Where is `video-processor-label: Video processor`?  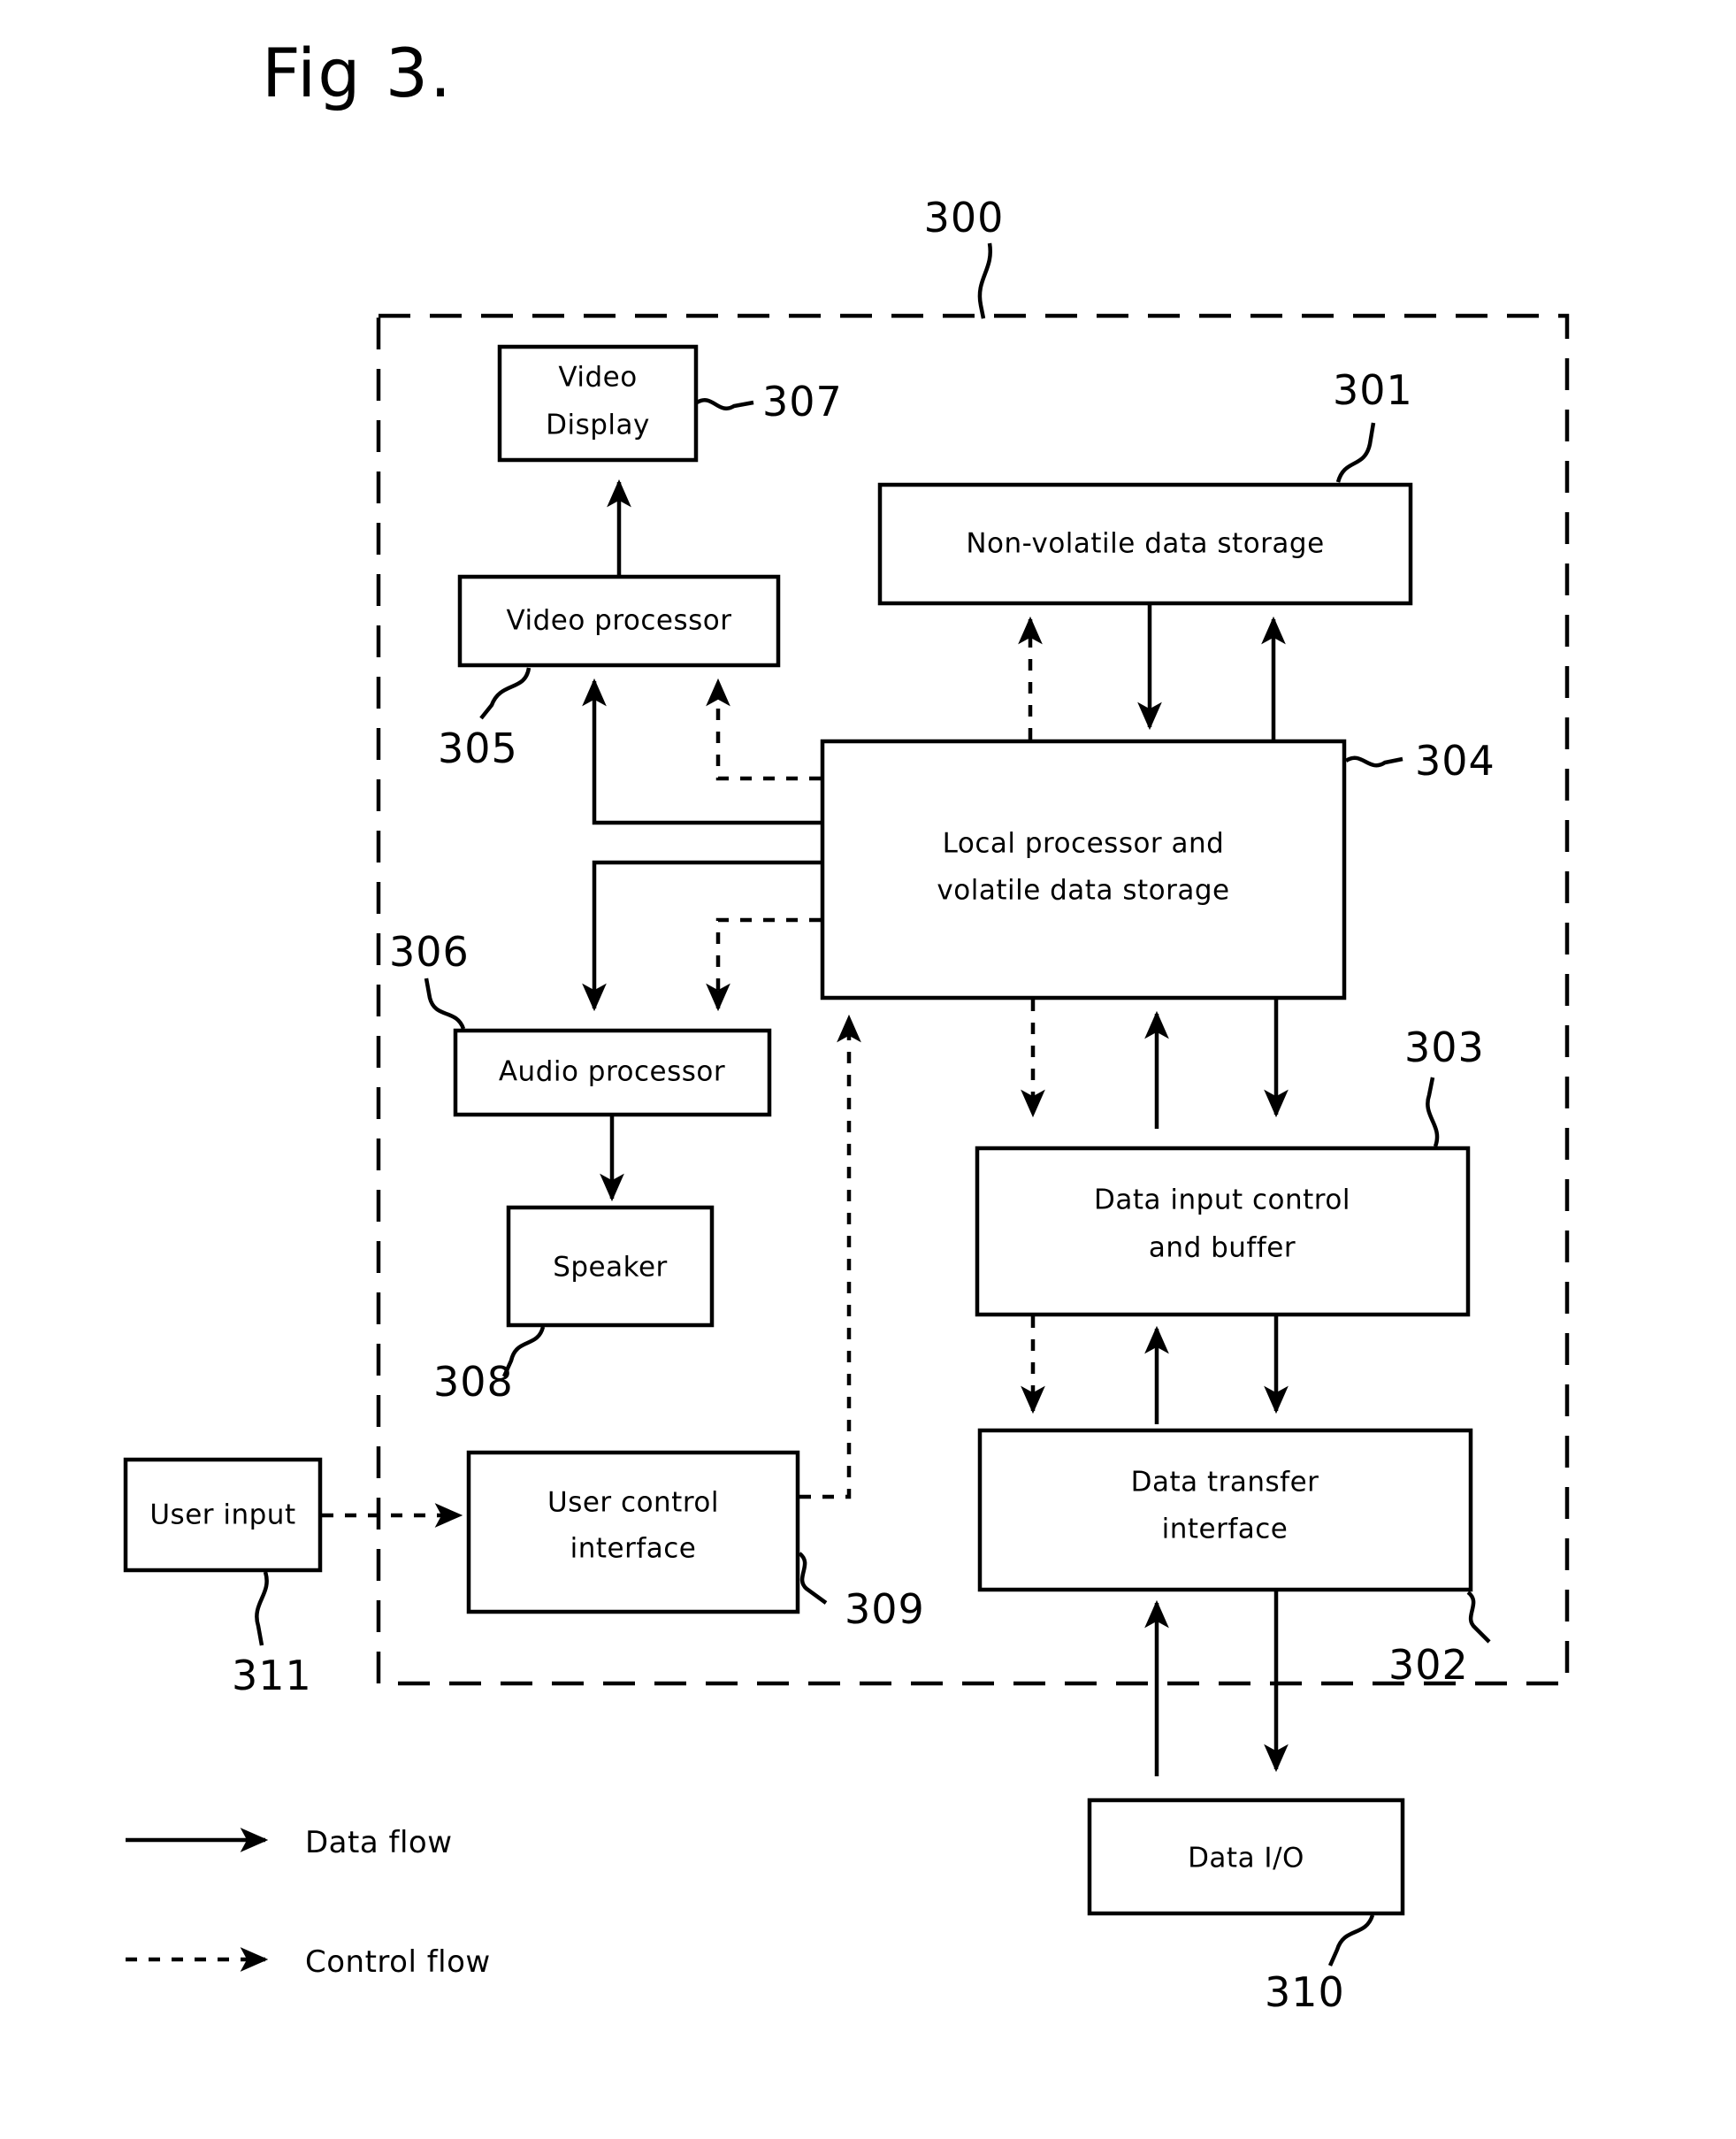
video-processor-label: Video processor is located at coordinates (618, 621).